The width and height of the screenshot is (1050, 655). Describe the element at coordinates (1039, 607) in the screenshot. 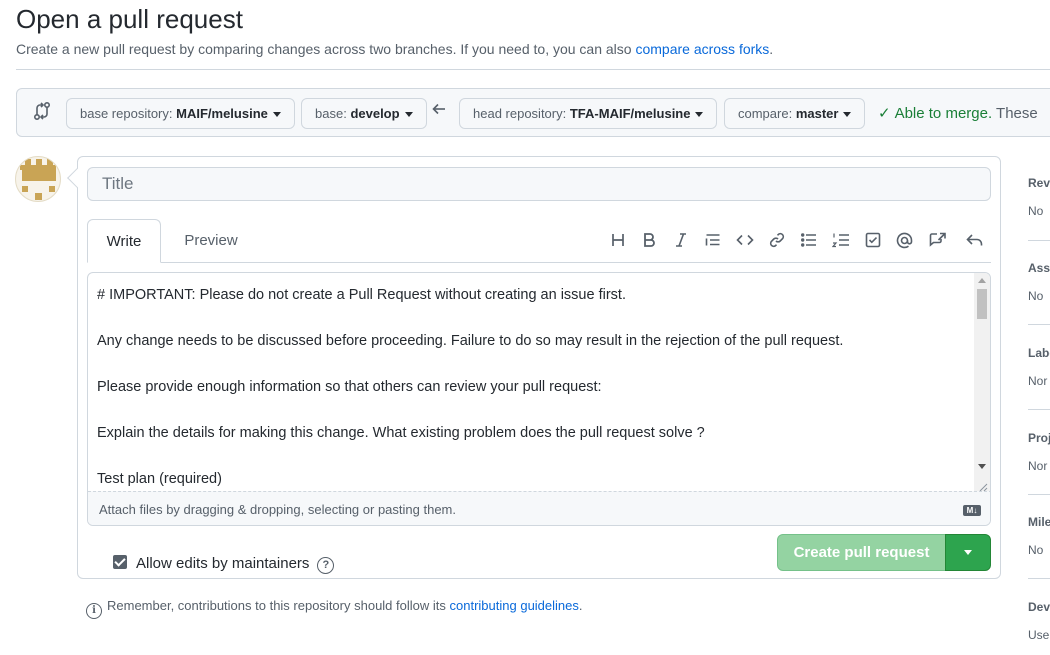

I see `sidebar-heading: Dev` at that location.